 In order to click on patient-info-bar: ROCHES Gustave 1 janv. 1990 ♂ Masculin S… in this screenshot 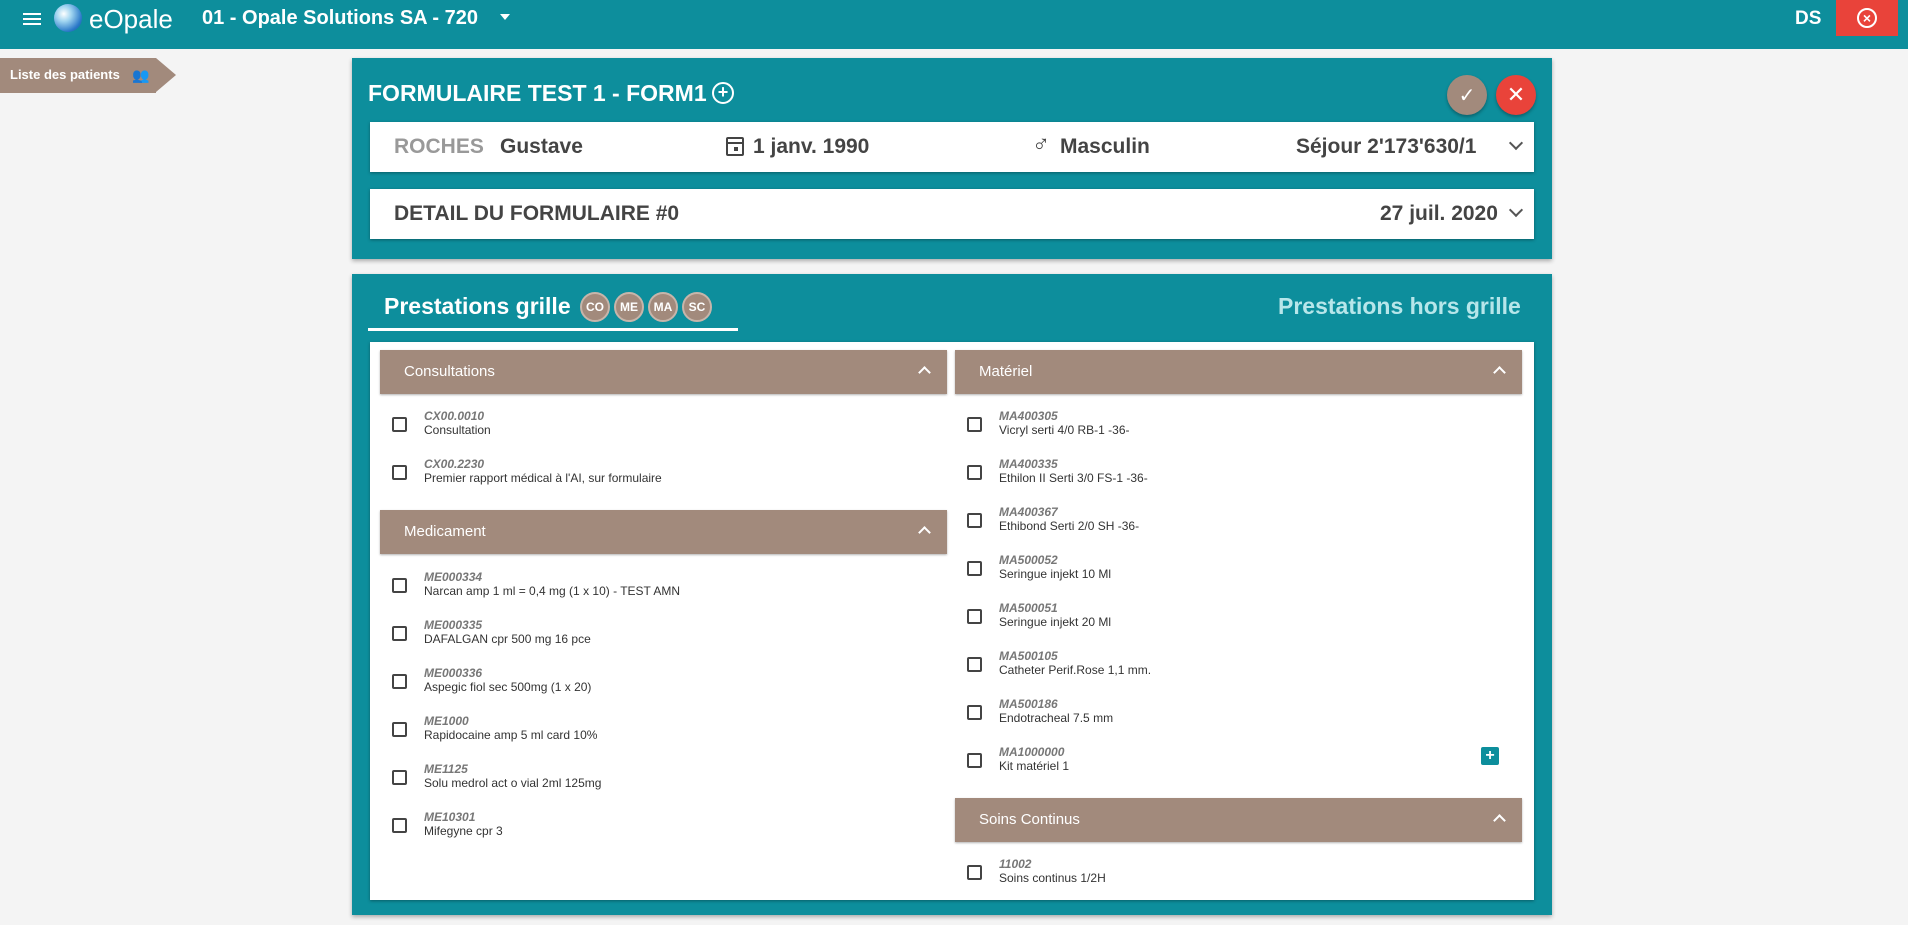, I will do `click(952, 147)`.